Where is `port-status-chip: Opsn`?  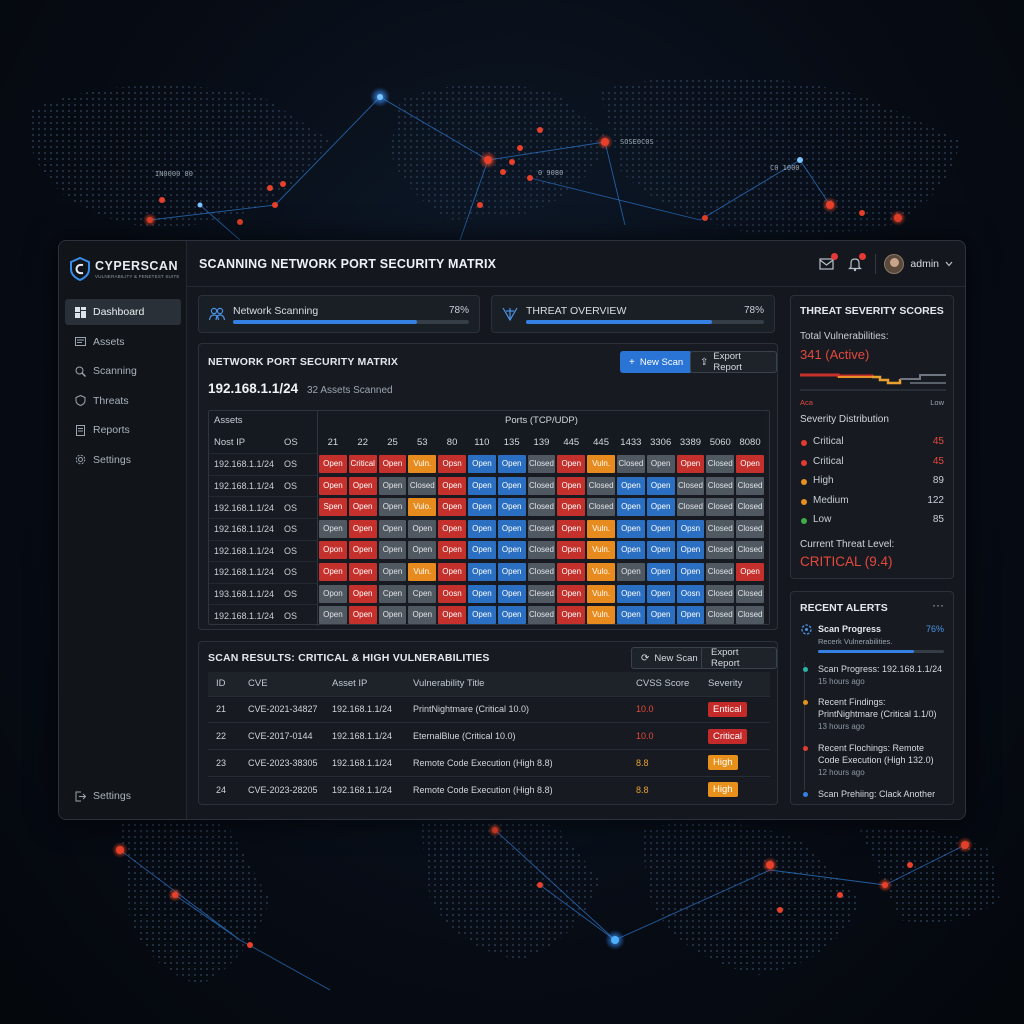 port-status-chip: Opsn is located at coordinates (690, 528).